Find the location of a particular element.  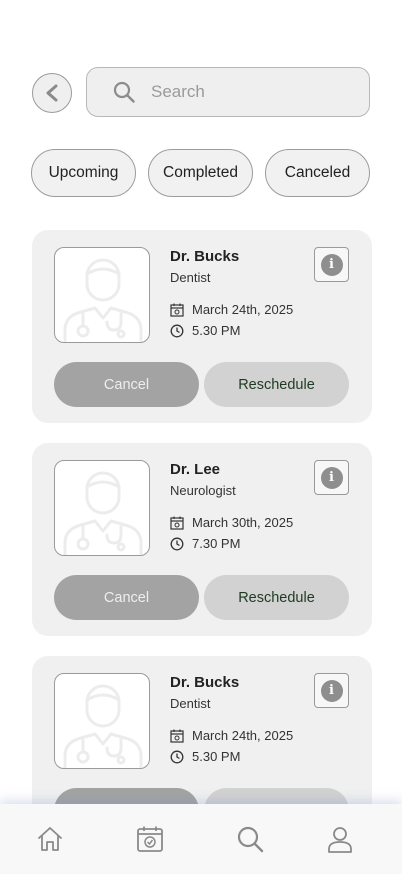

appointment-date: March 30th, 2025 is located at coordinates (231, 522).